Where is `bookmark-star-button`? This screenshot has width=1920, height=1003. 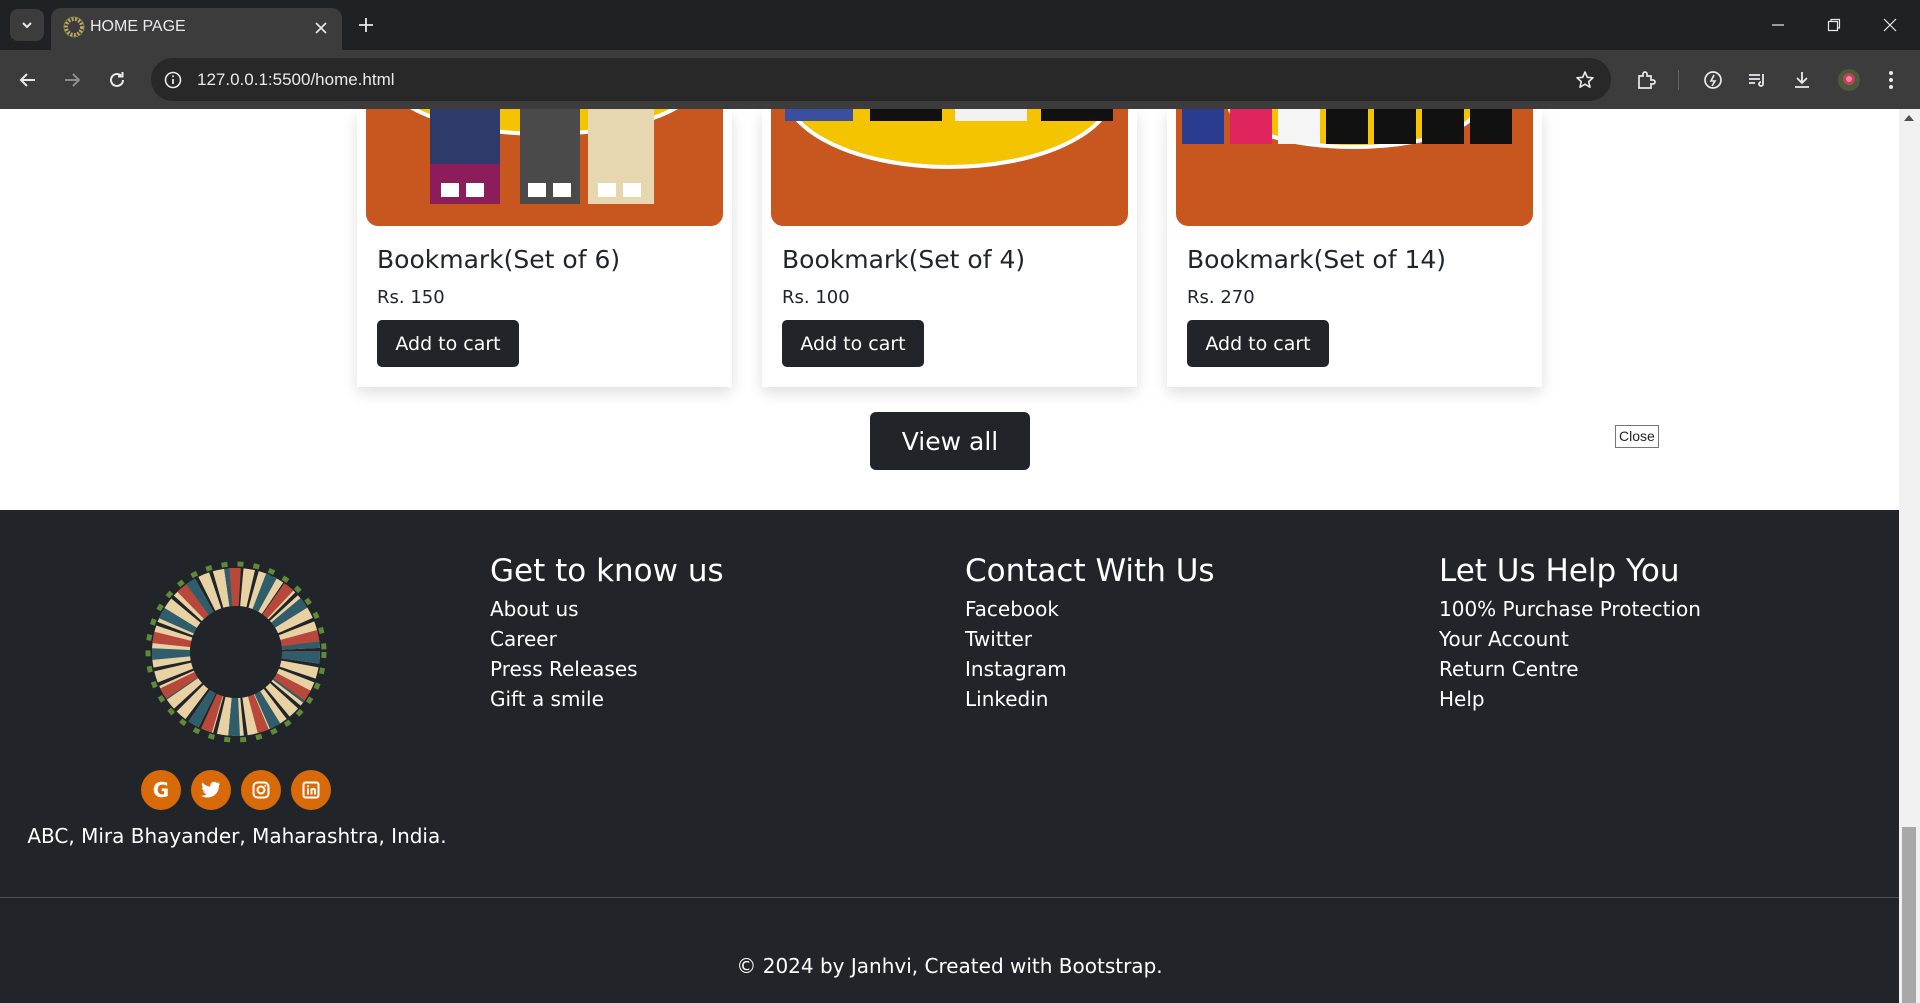 bookmark-star-button is located at coordinates (1585, 80).